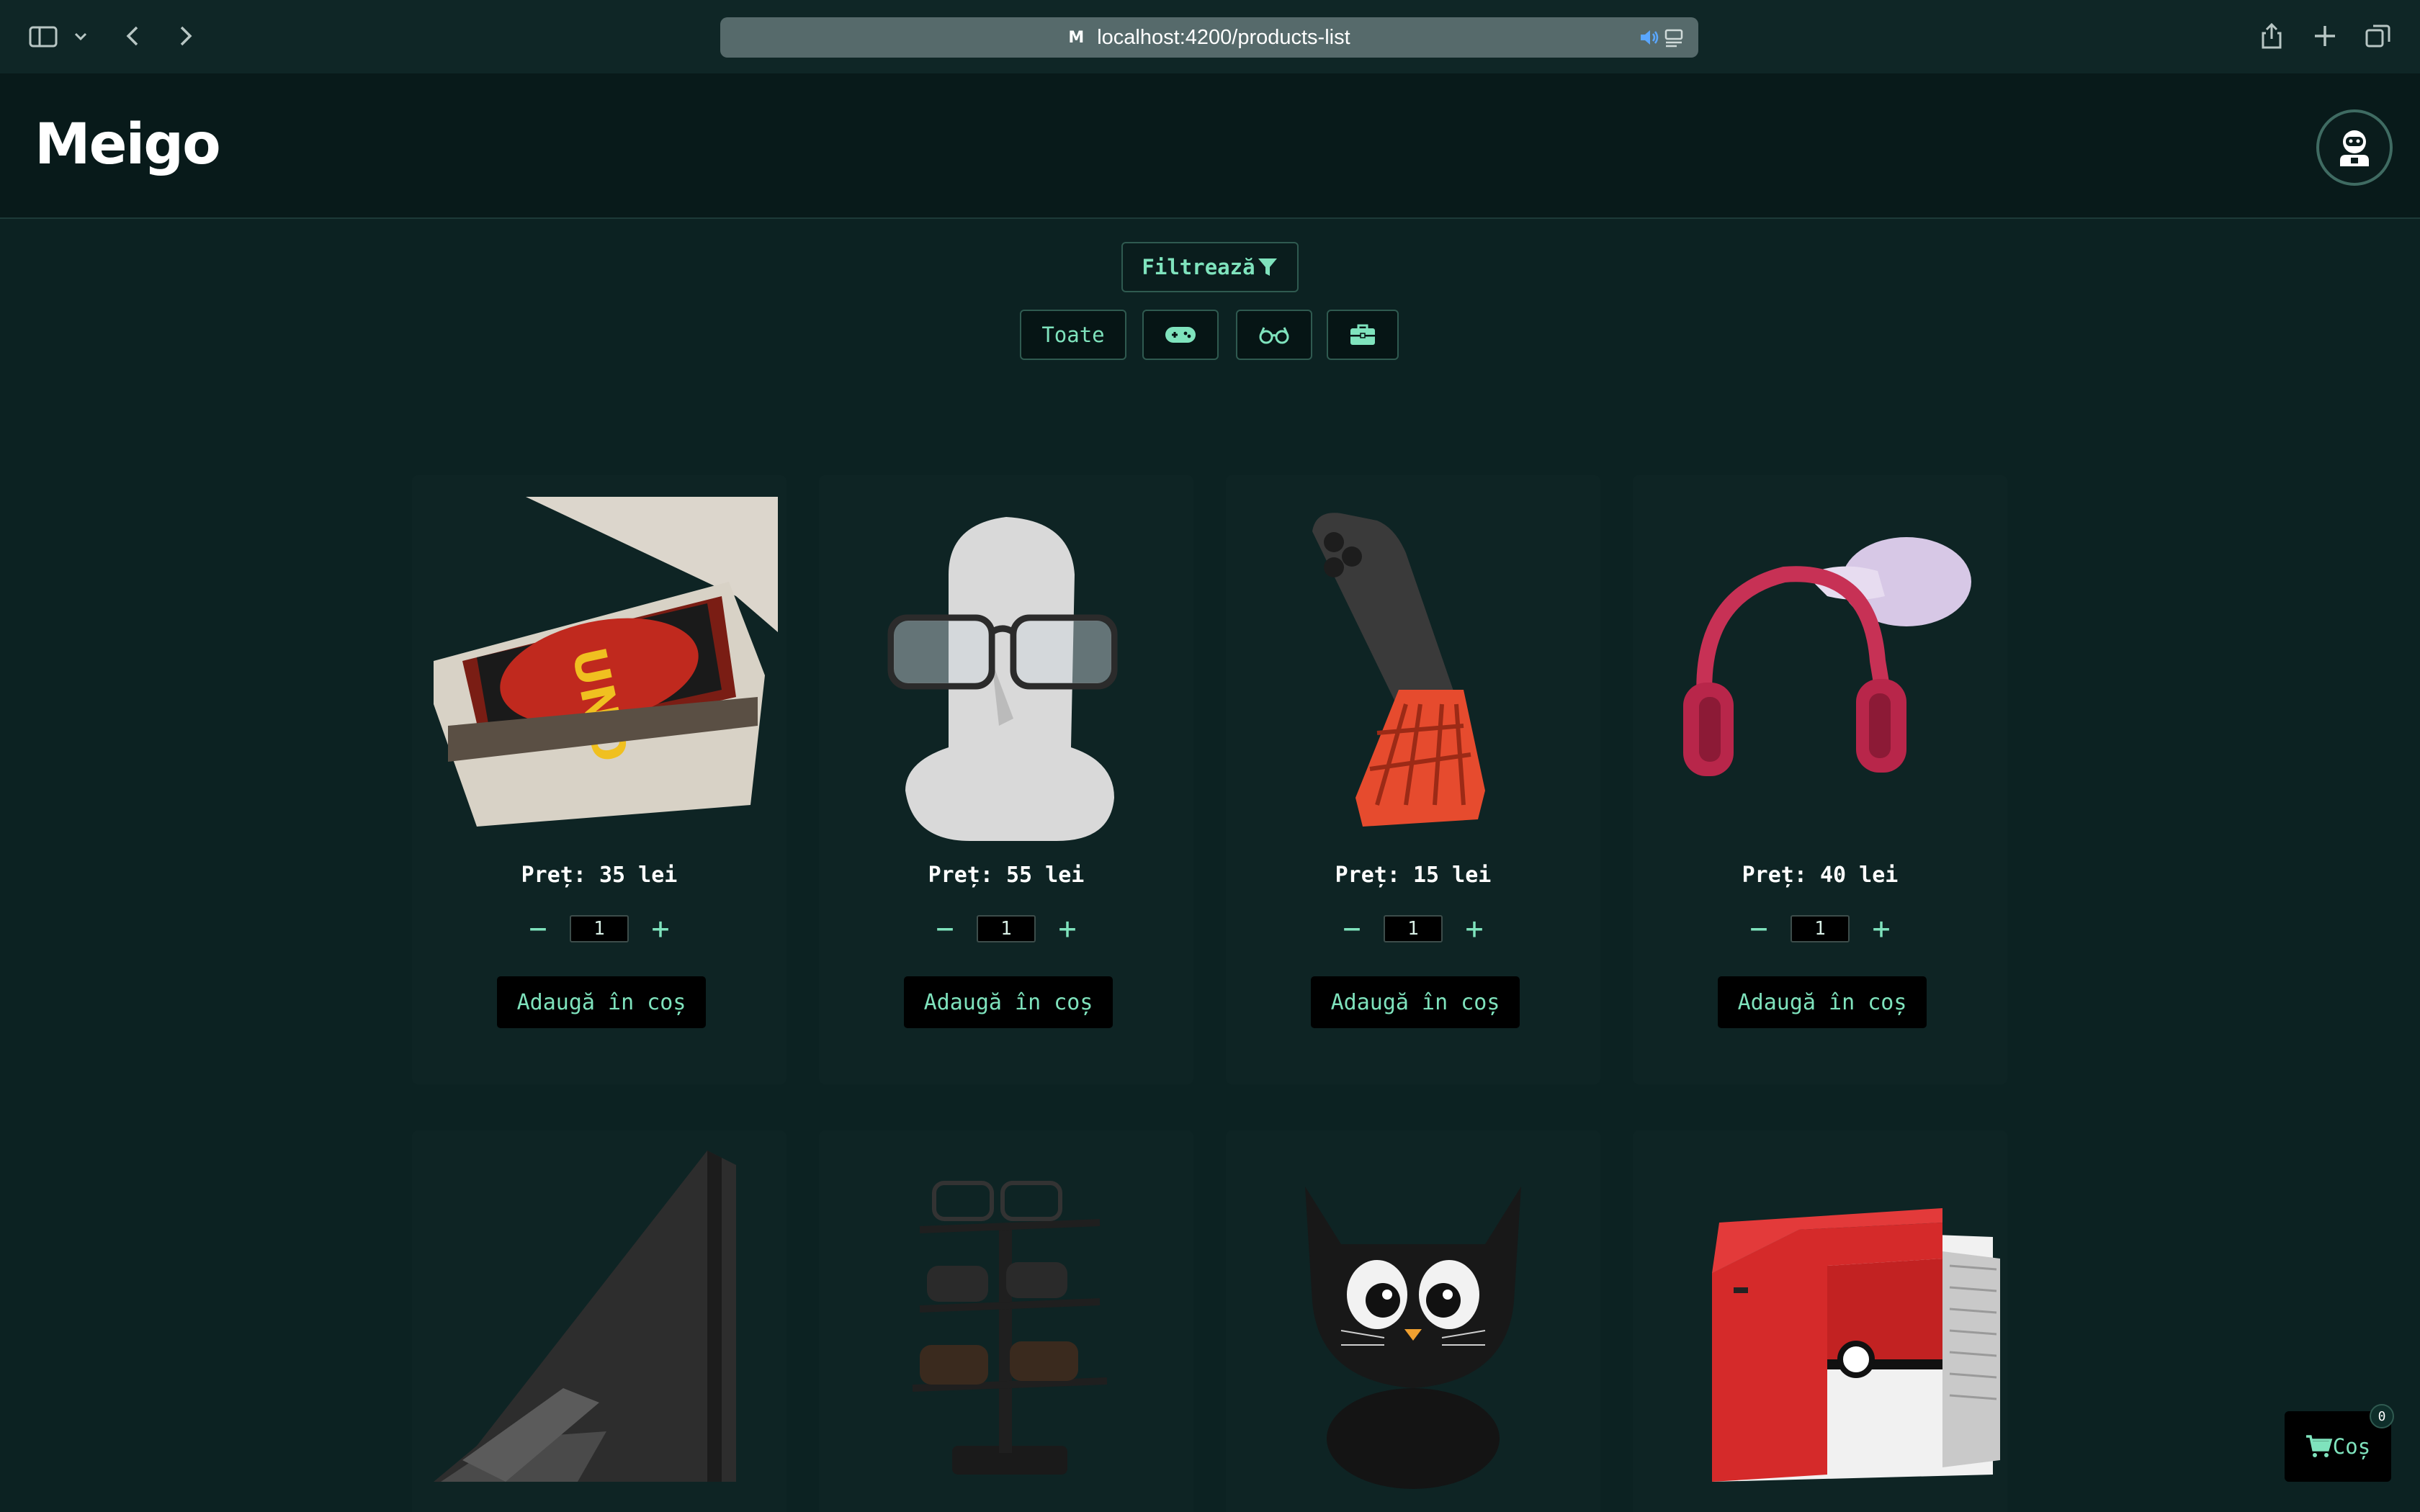 The height and width of the screenshot is (1512, 2420). I want to click on product-price: Preț: 55 lei, so click(1006, 875).